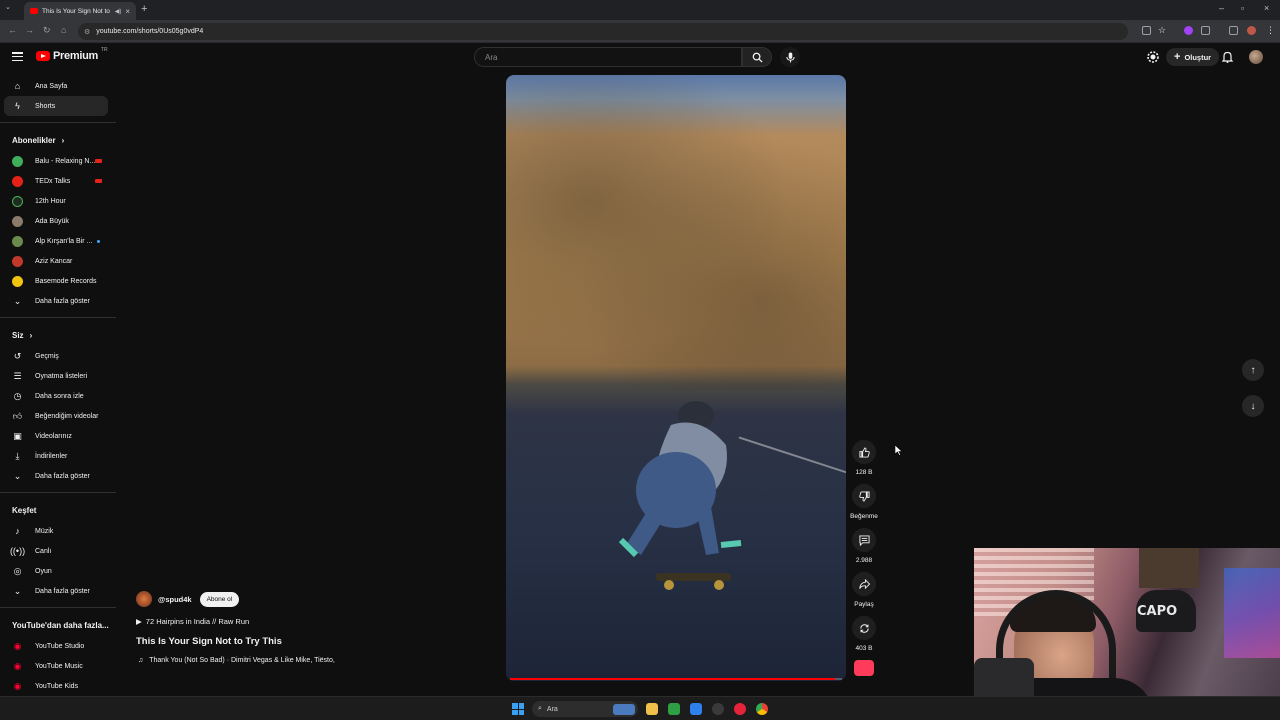 This screenshot has width=1280, height=720. I want to click on sidebar-item-liked: 👍︎ Beğendiğim videolar, so click(58, 416).